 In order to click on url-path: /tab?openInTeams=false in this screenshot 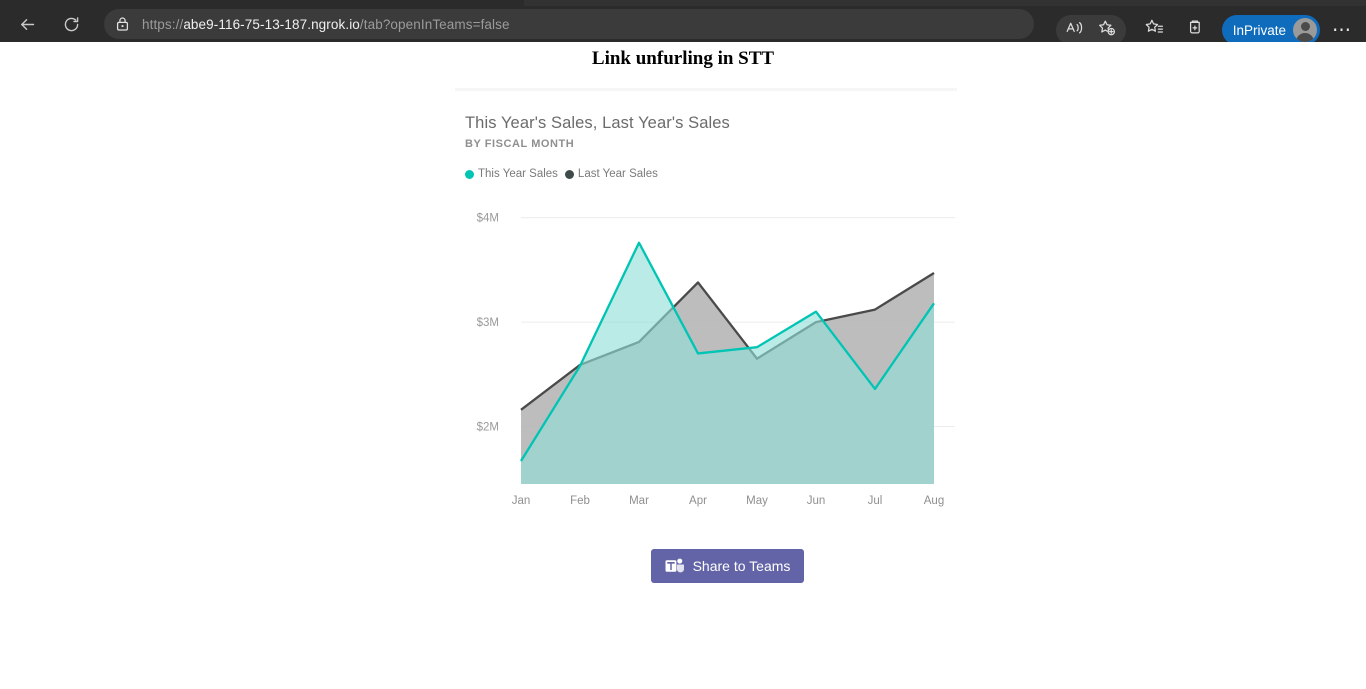, I will do `click(434, 24)`.